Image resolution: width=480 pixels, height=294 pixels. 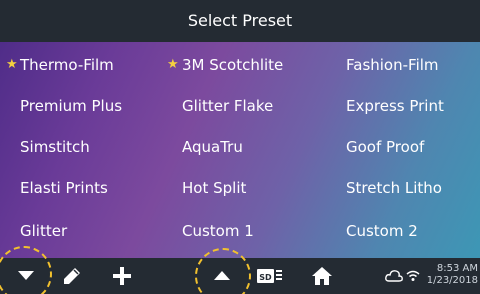 I want to click on preset-label: Stretch Litho, so click(x=394, y=188).